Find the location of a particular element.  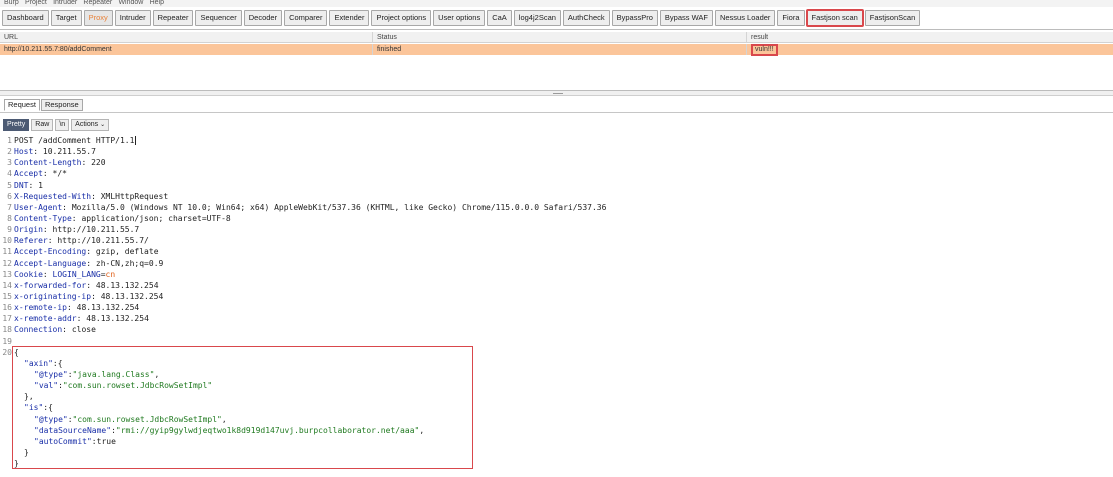

header-name: Cookie is located at coordinates (28, 274).